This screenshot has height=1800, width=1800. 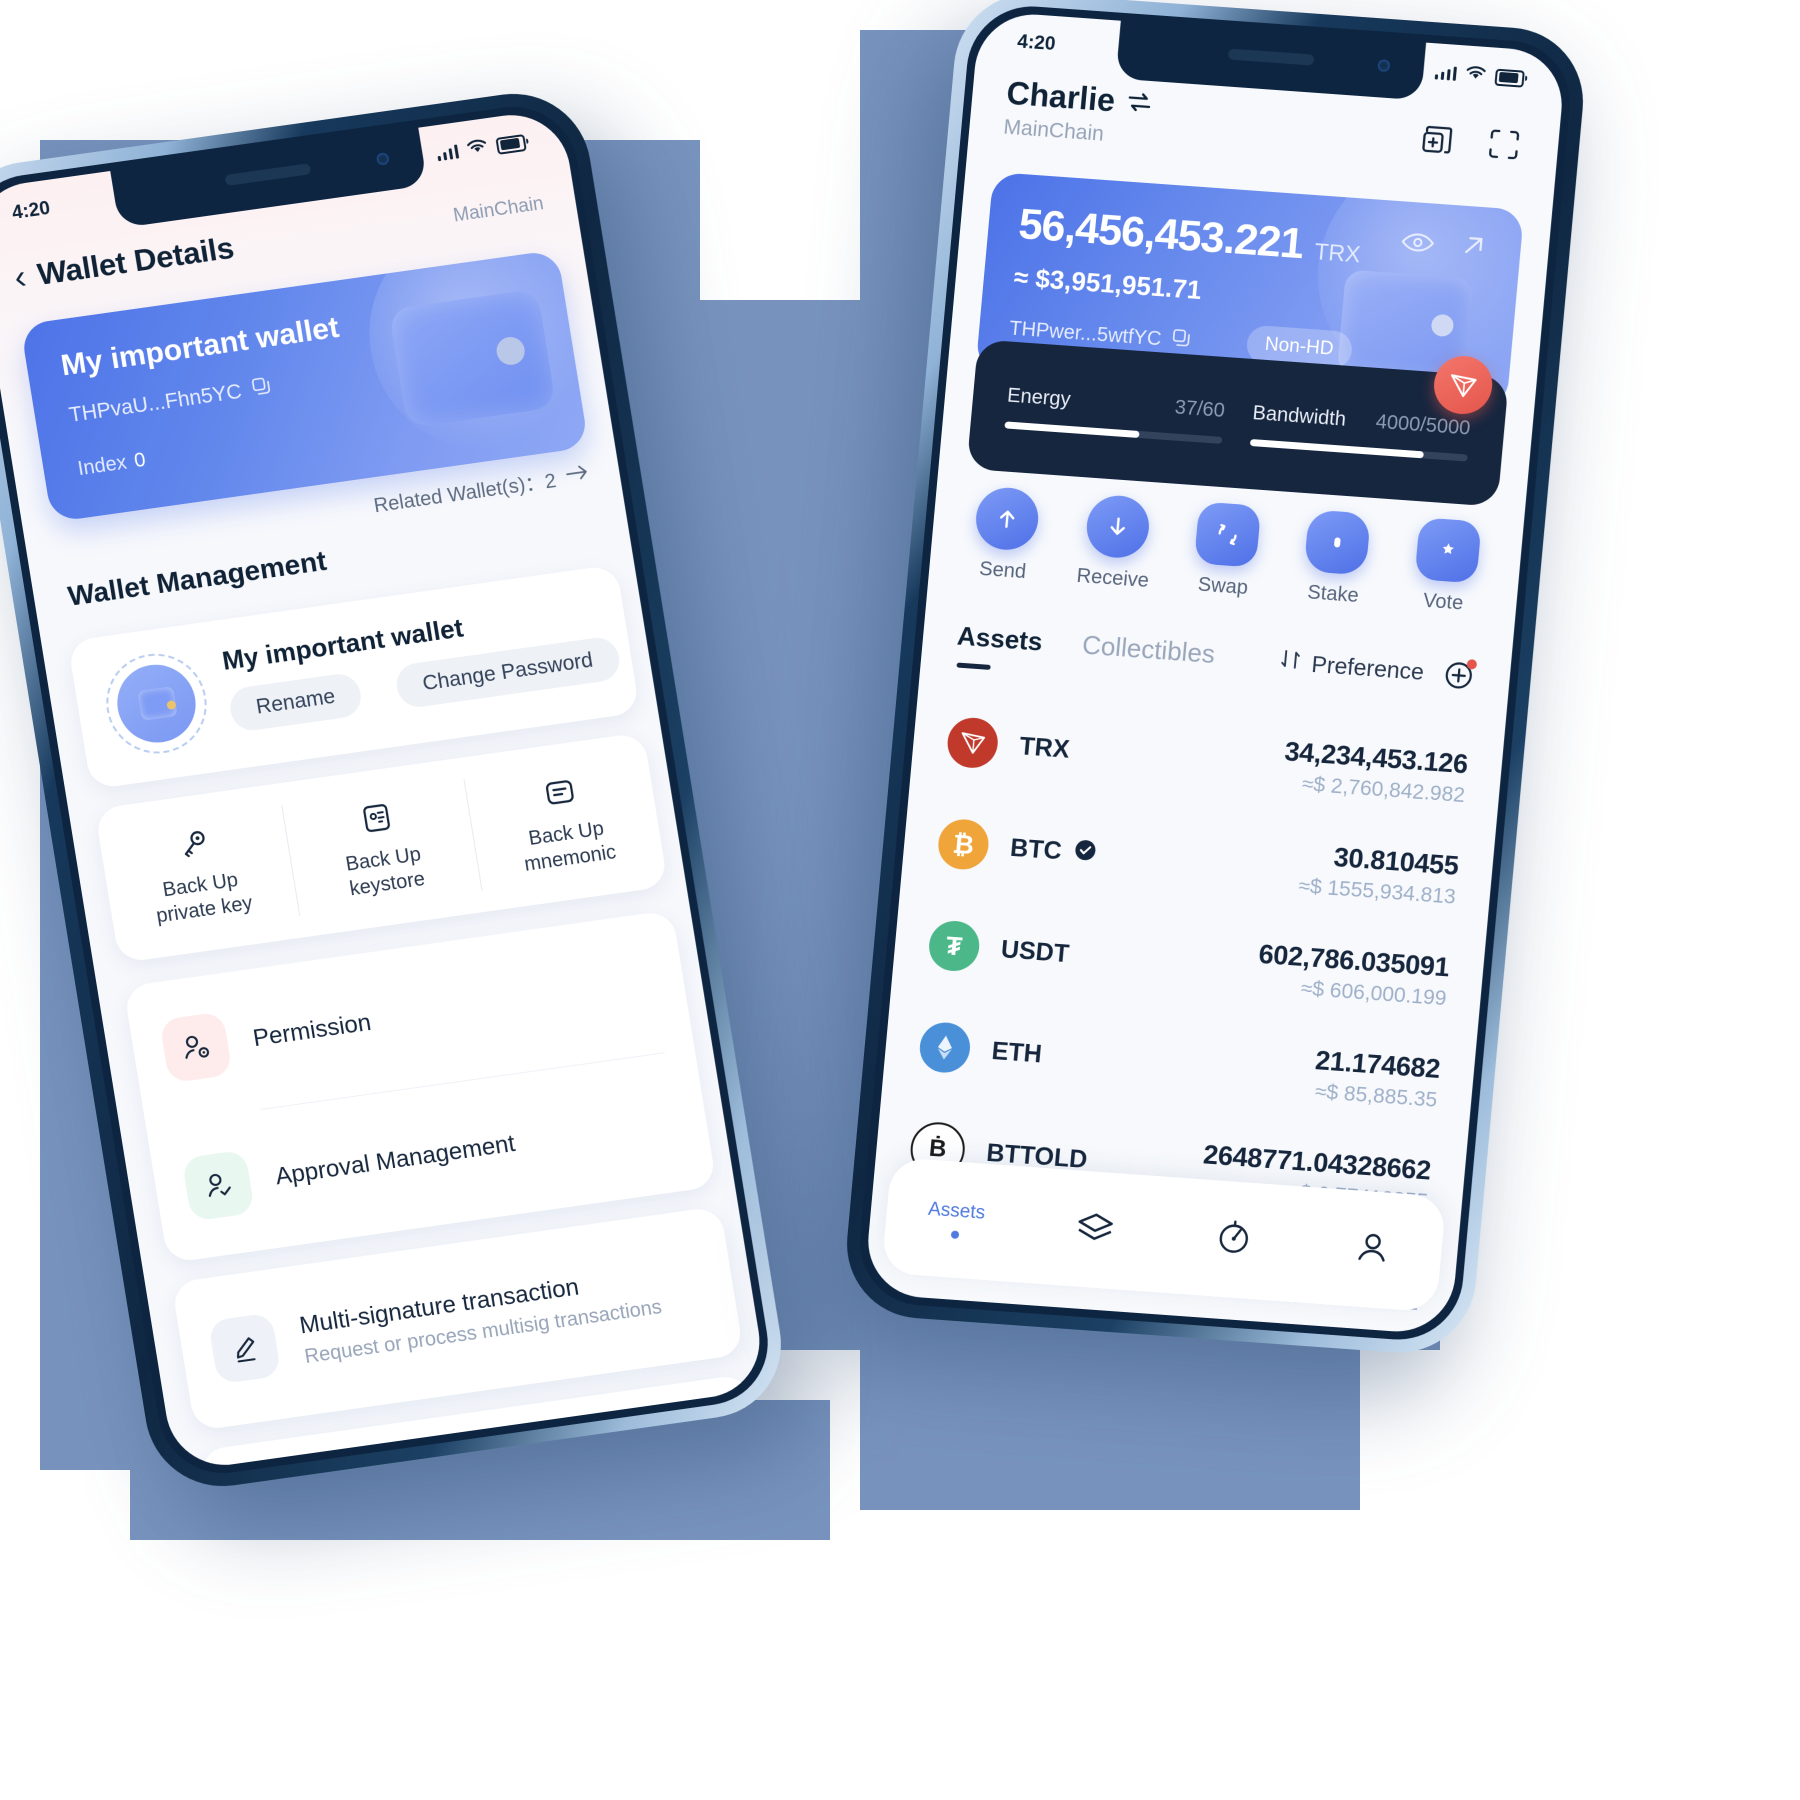 I want to click on profile-user-icon, so click(x=1370, y=1253).